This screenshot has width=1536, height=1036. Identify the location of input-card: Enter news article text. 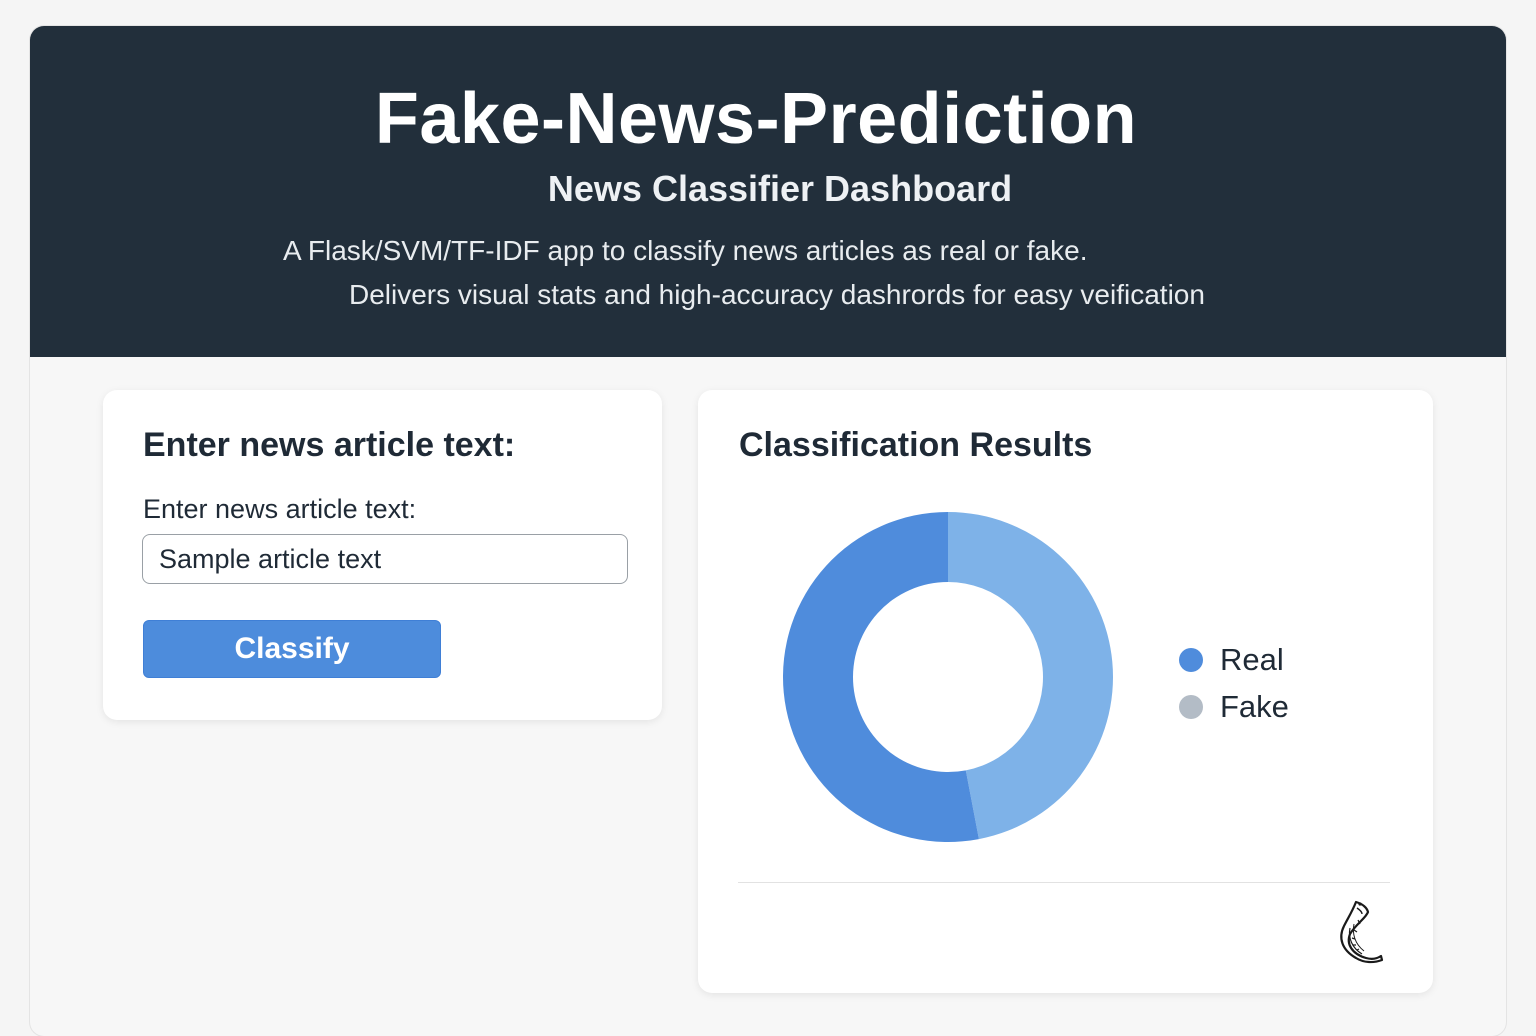
(382, 555).